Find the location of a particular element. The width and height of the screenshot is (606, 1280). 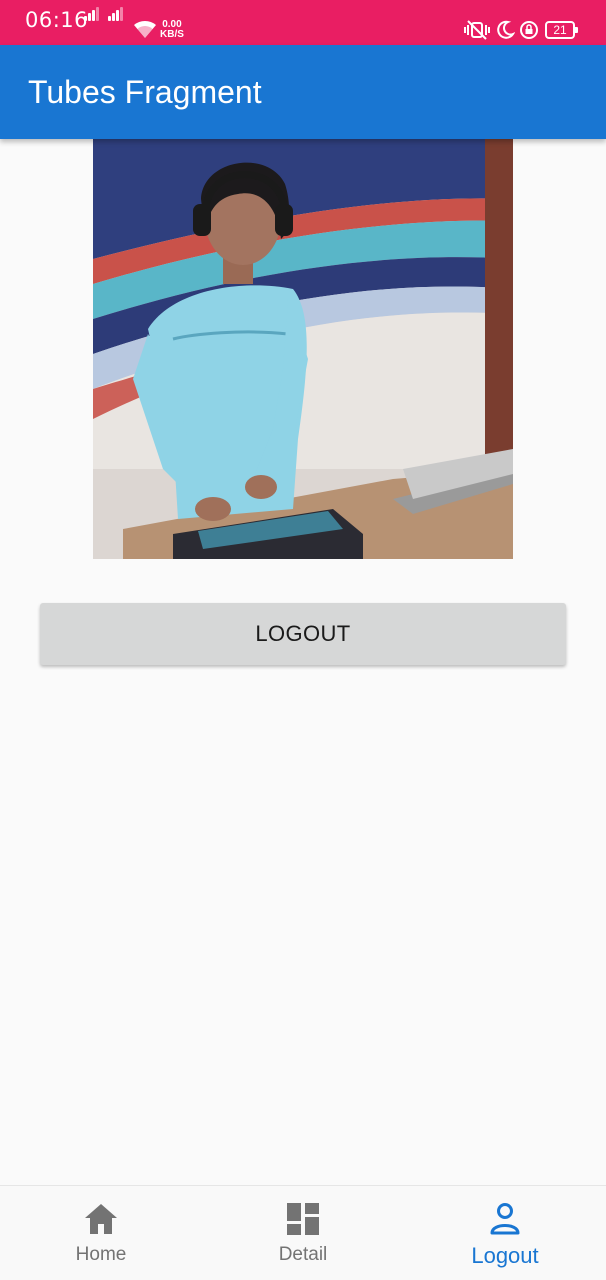

bottom-navigation: Home Detail Logout is located at coordinates (303, 1232).